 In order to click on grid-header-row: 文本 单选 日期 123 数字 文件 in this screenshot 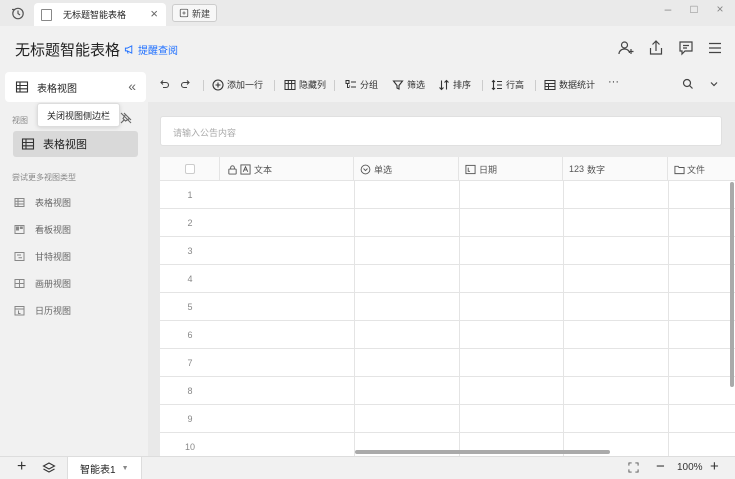, I will do `click(447, 169)`.